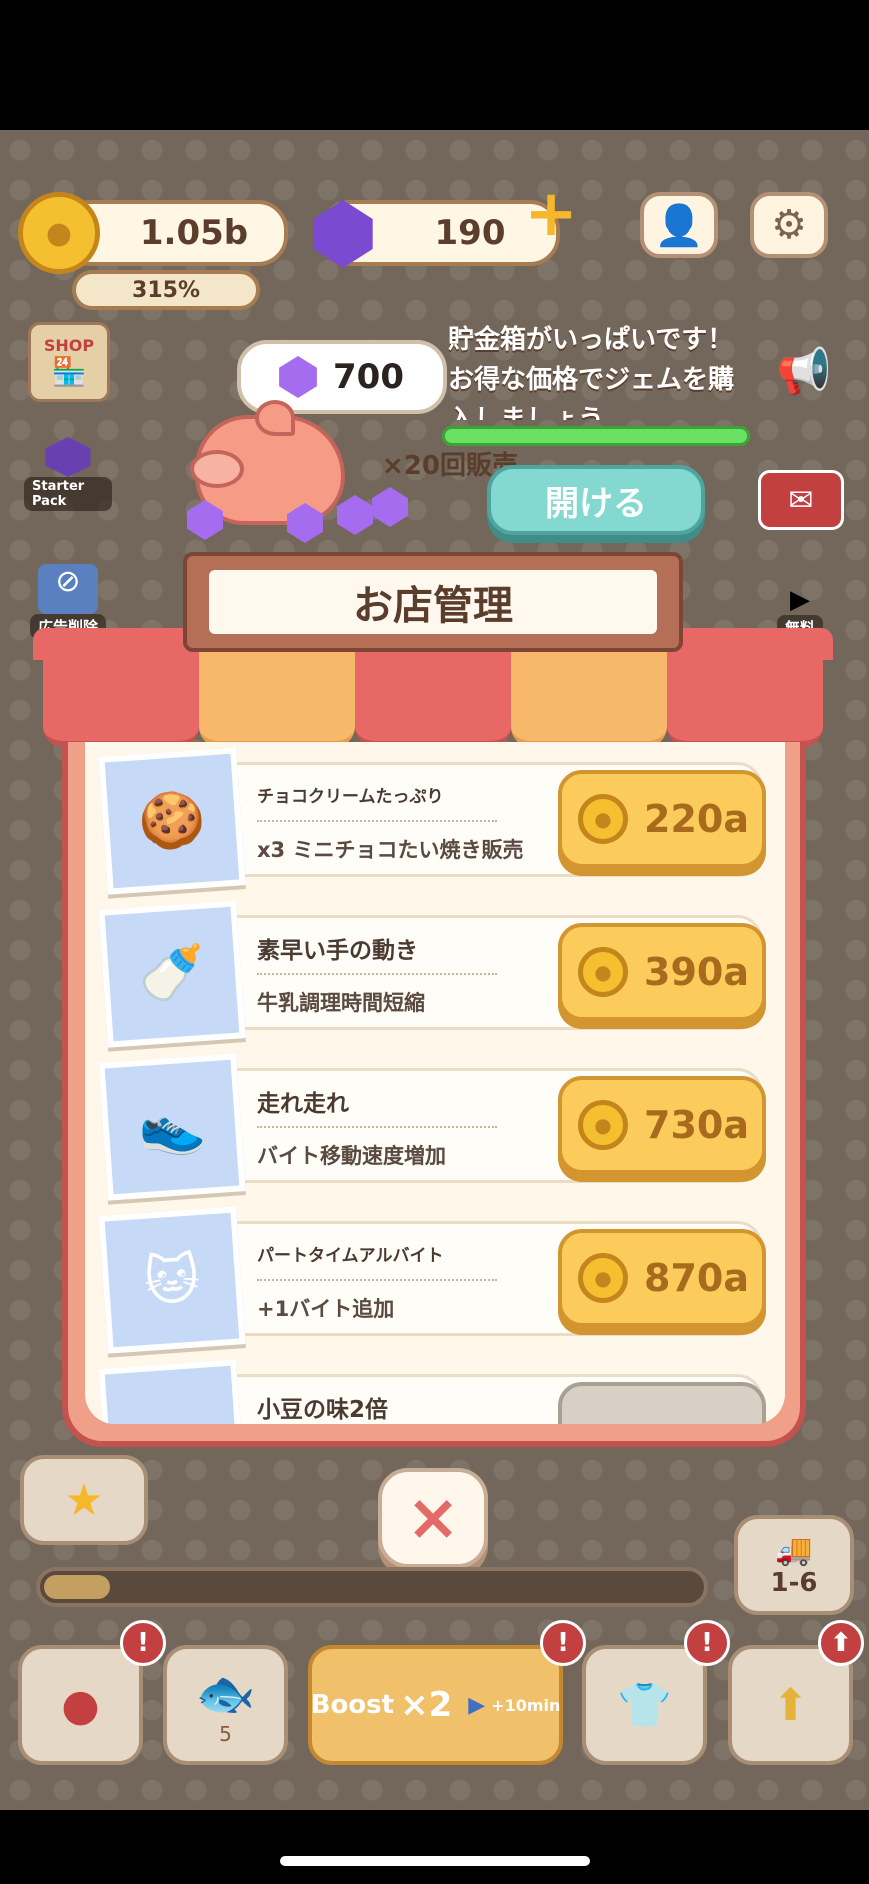  What do you see at coordinates (217, 469) in the screenshot?
I see `pig-snout` at bounding box center [217, 469].